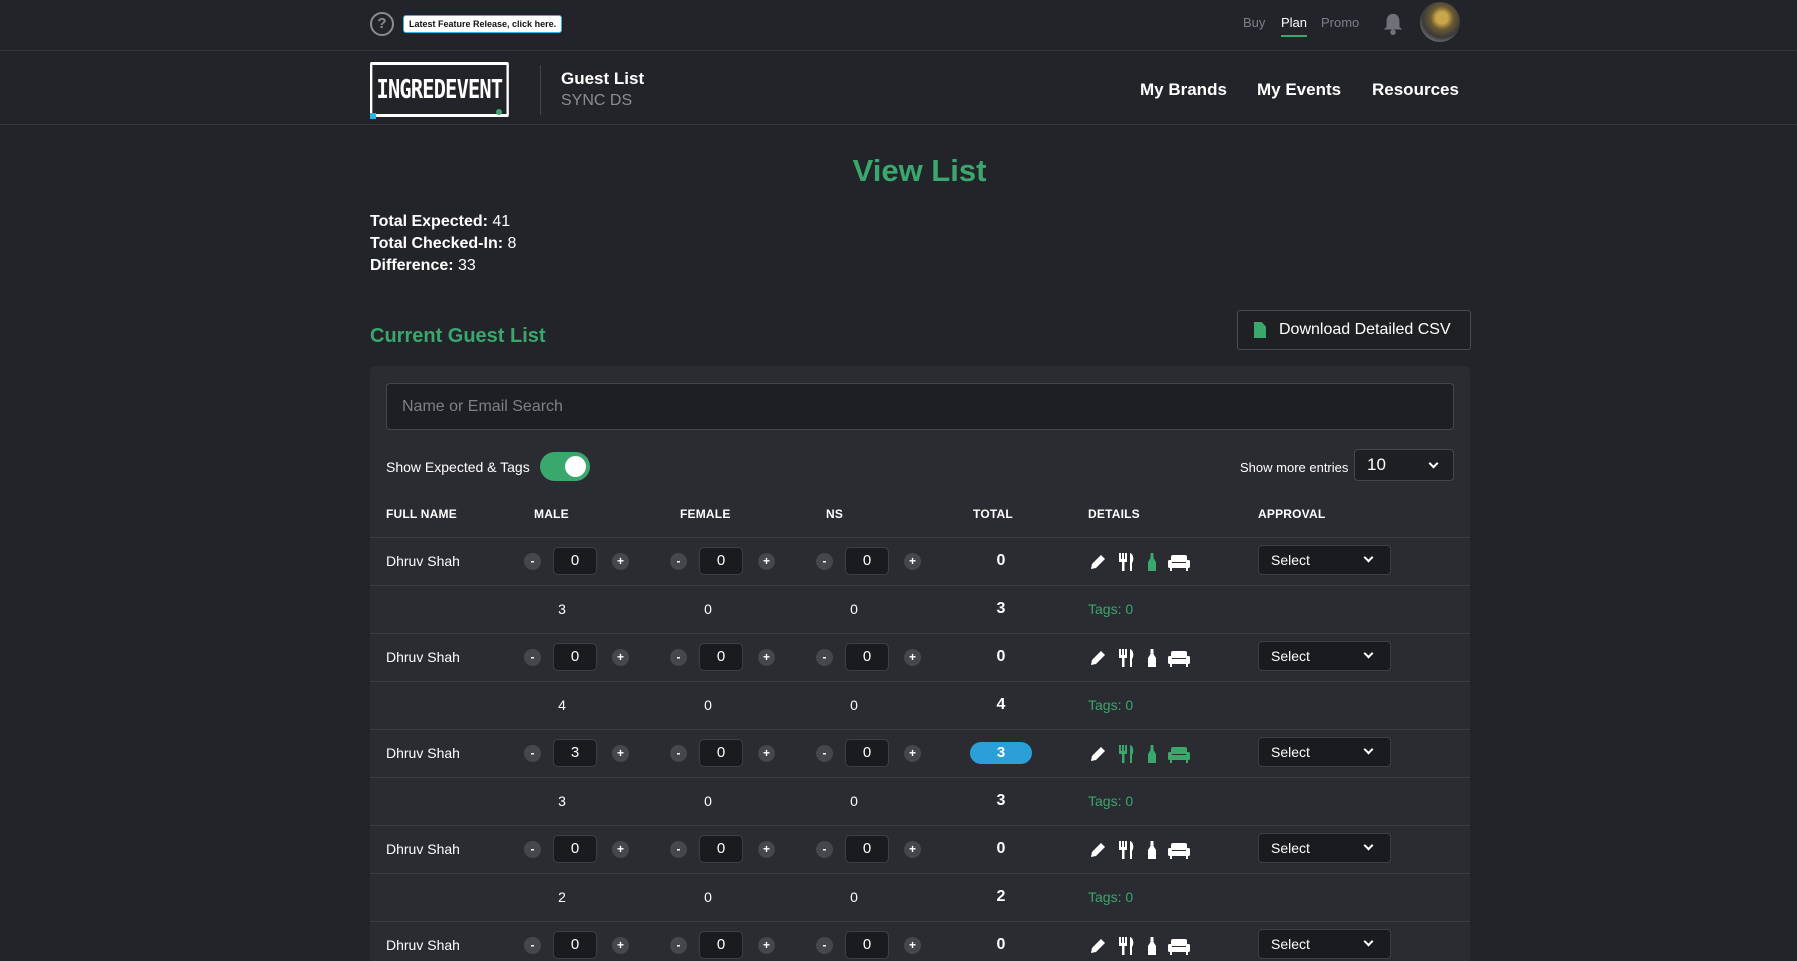 The height and width of the screenshot is (961, 1797). I want to click on feature-release-badge: Latest Feature Release, click here., so click(483, 24).